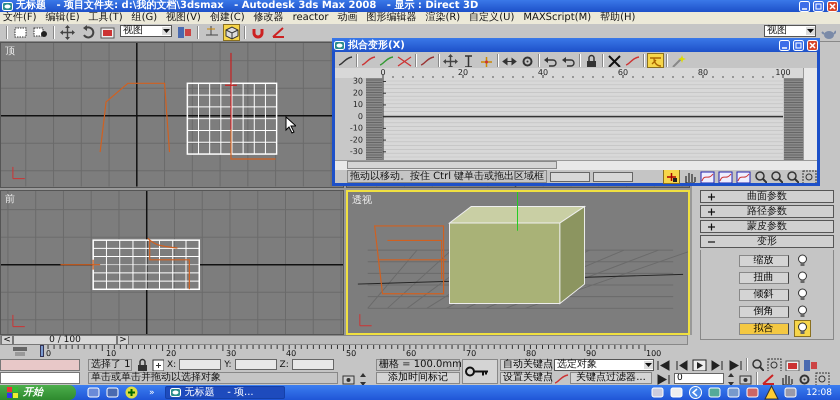 Image resolution: width=840 pixels, height=400 pixels. Describe the element at coordinates (172, 262) in the screenshot. I see `viewport: 前` at that location.